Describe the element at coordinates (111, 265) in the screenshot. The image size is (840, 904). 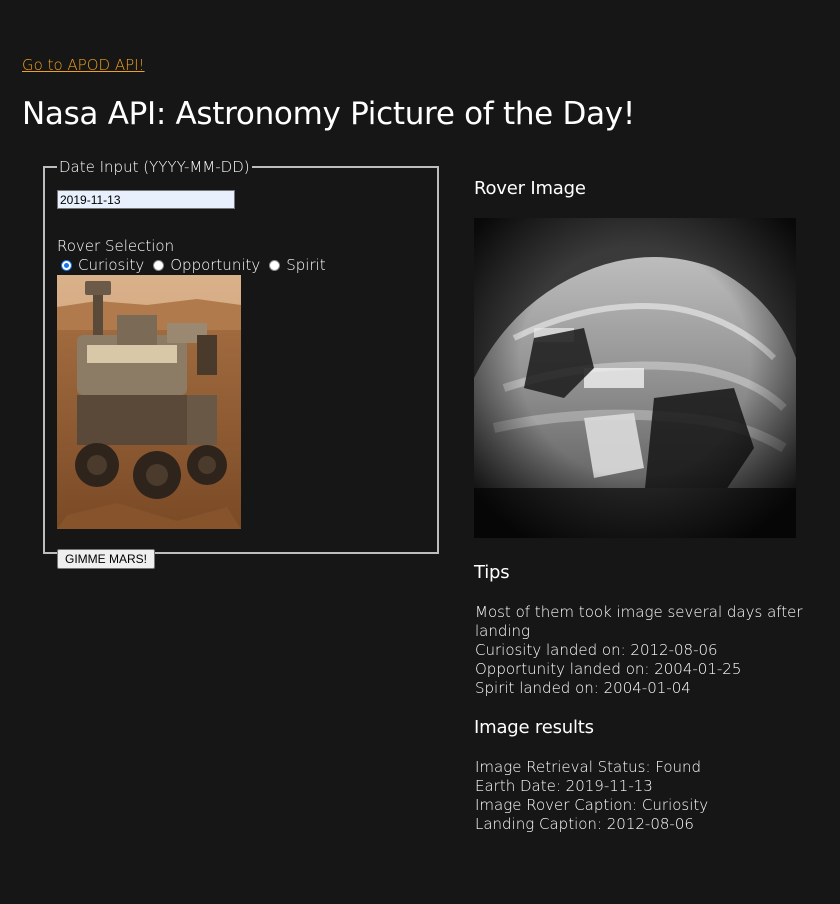
I see `radio-label-curiosity: Curiosity` at that location.